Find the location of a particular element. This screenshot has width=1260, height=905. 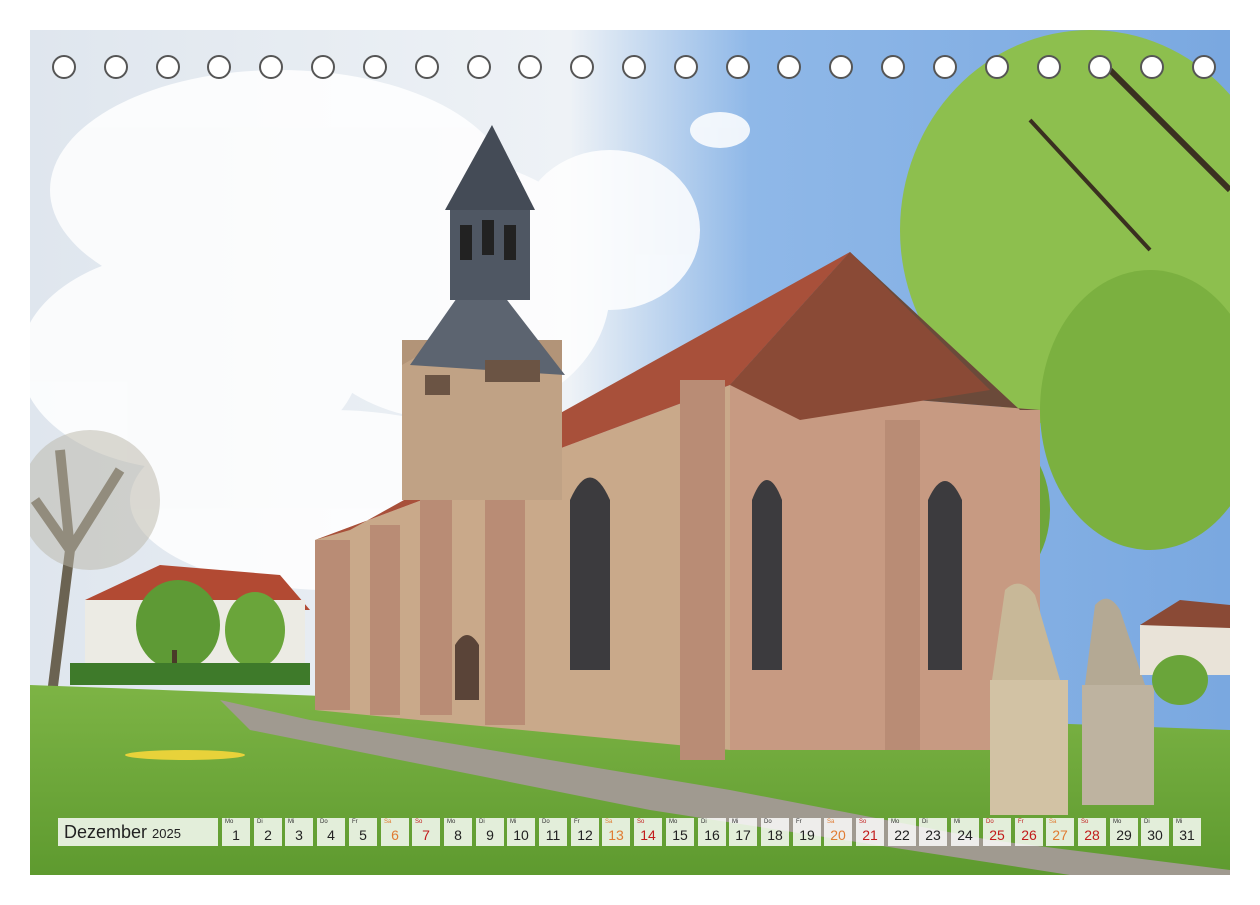

day-cell: Do 18 is located at coordinates (775, 832).